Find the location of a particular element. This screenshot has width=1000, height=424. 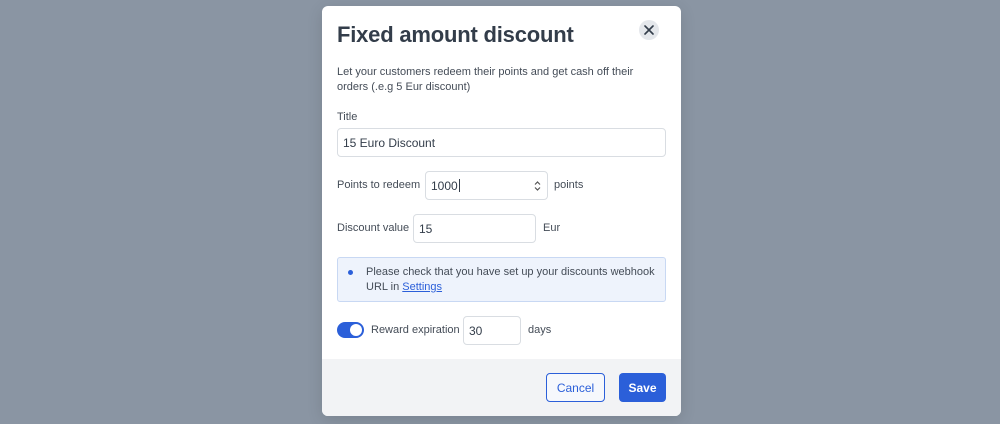

discount-input-value: 15 is located at coordinates (426, 228).